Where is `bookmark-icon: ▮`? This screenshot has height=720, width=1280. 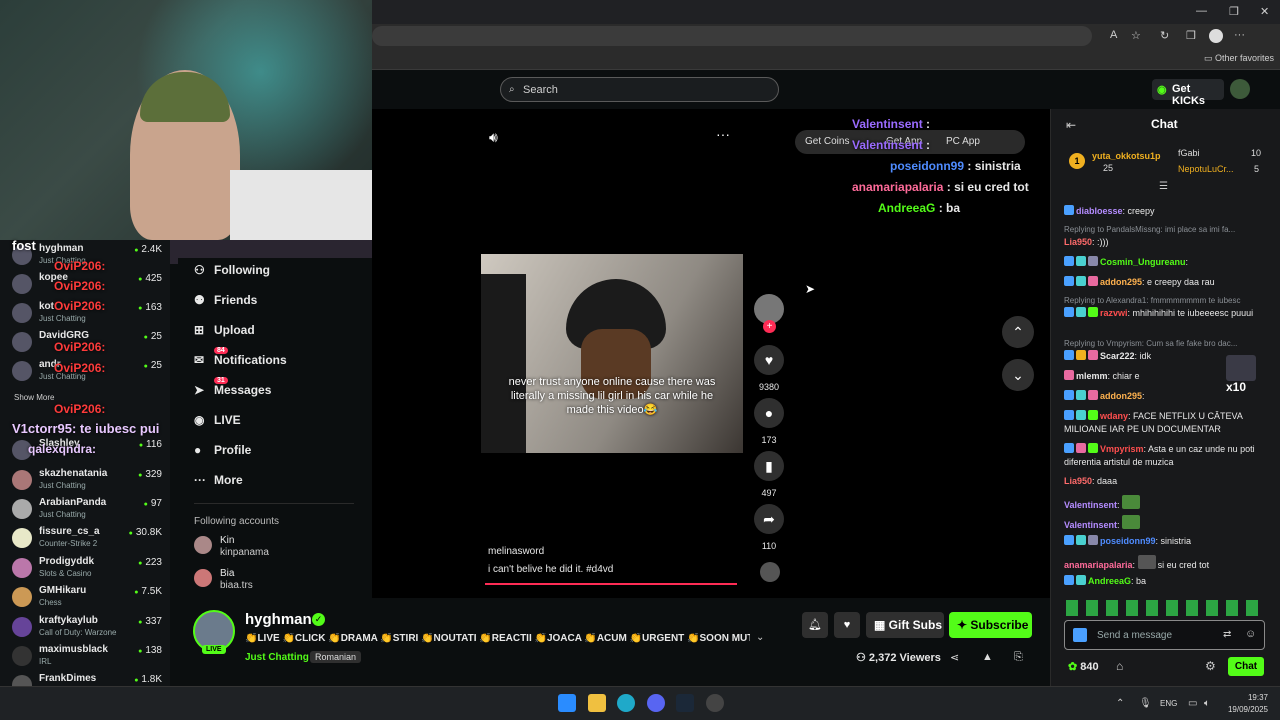
bookmark-icon: ▮ is located at coordinates (769, 466).